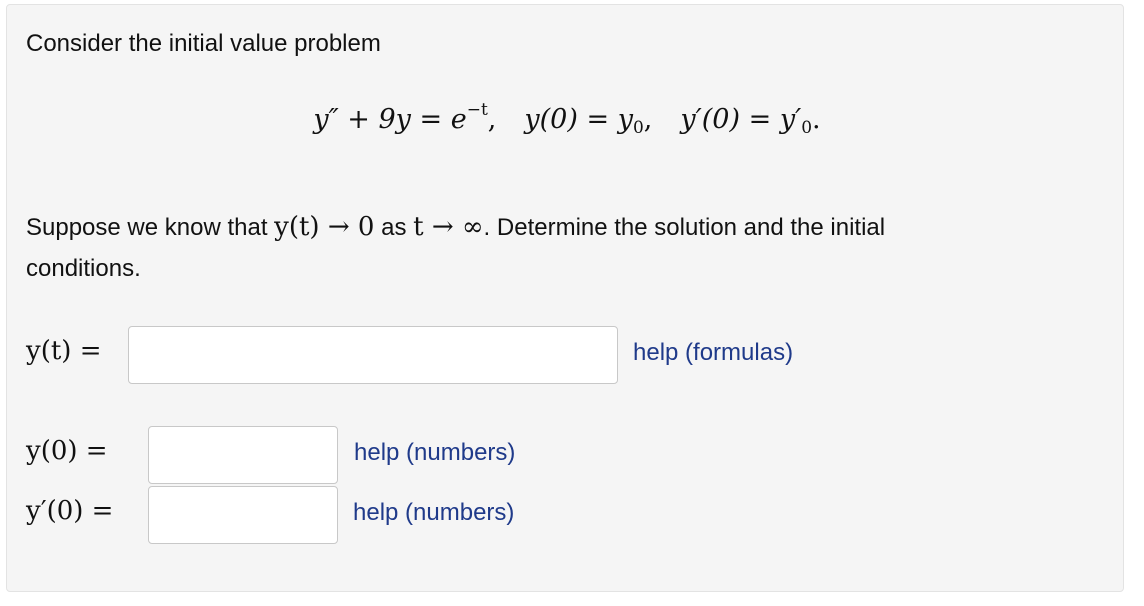 This screenshot has width=1144, height=606. Describe the element at coordinates (434, 453) in the screenshot. I see `help-numbers-link-y0: help (numbers)` at that location.